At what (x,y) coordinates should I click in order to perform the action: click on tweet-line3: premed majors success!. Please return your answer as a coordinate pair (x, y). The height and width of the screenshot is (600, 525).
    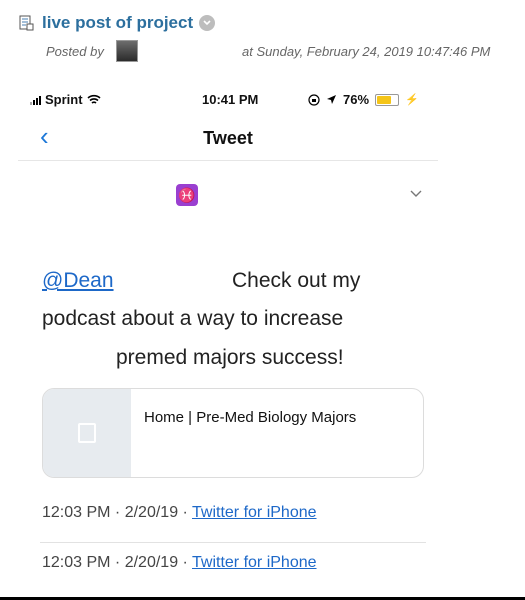
    Looking at the image, I should click on (230, 357).